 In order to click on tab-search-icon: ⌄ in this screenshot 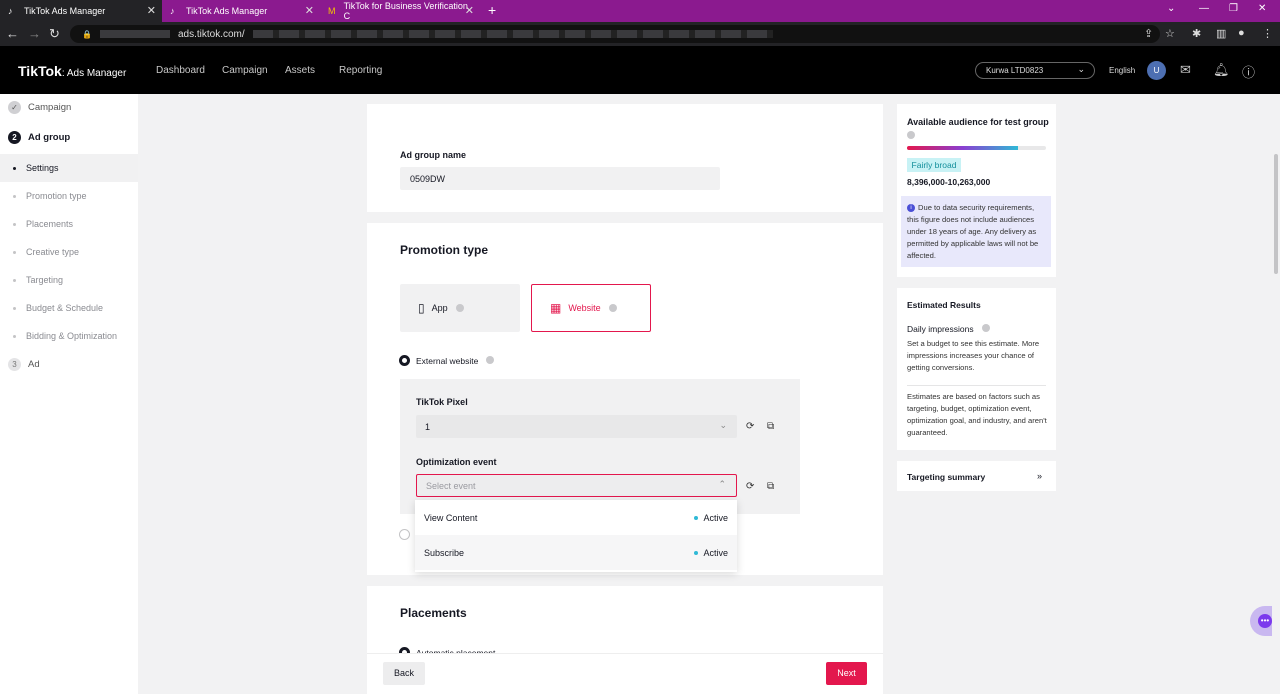, I will do `click(1171, 8)`.